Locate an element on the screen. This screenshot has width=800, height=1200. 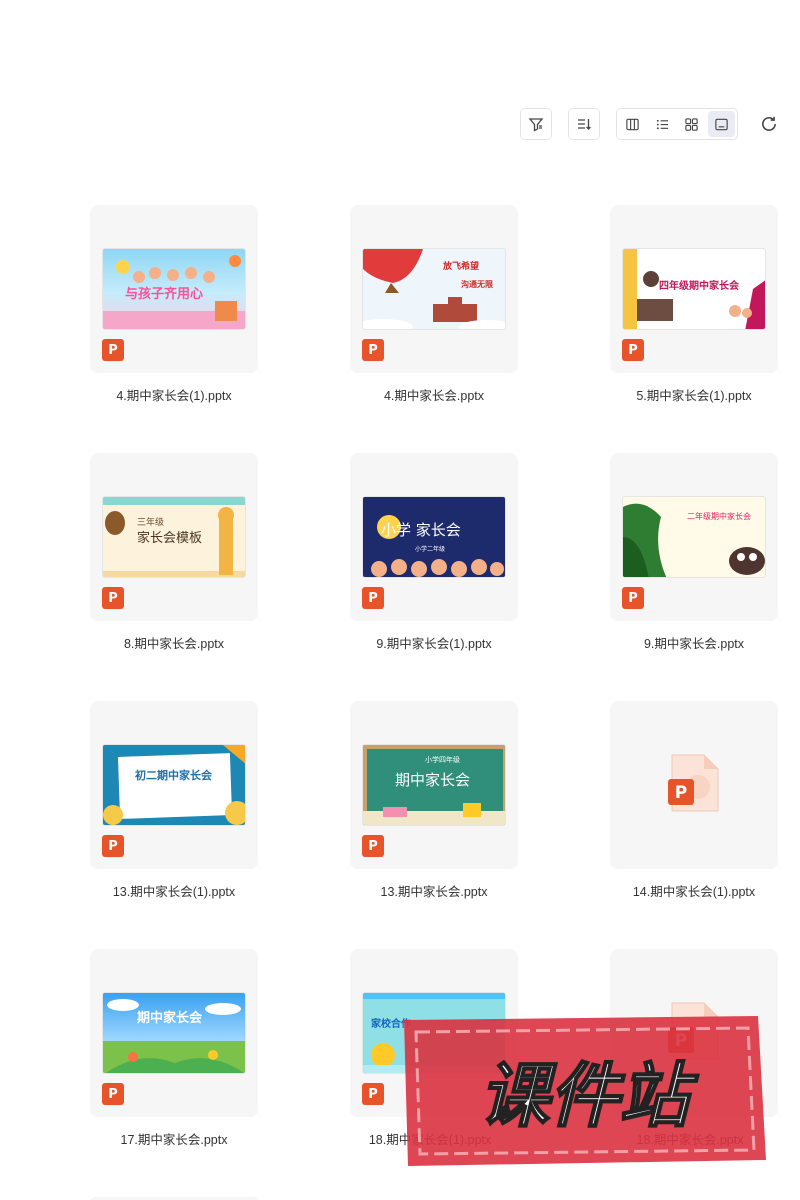
thumb-subtitle: 小学四年级 is located at coordinates (442, 760).